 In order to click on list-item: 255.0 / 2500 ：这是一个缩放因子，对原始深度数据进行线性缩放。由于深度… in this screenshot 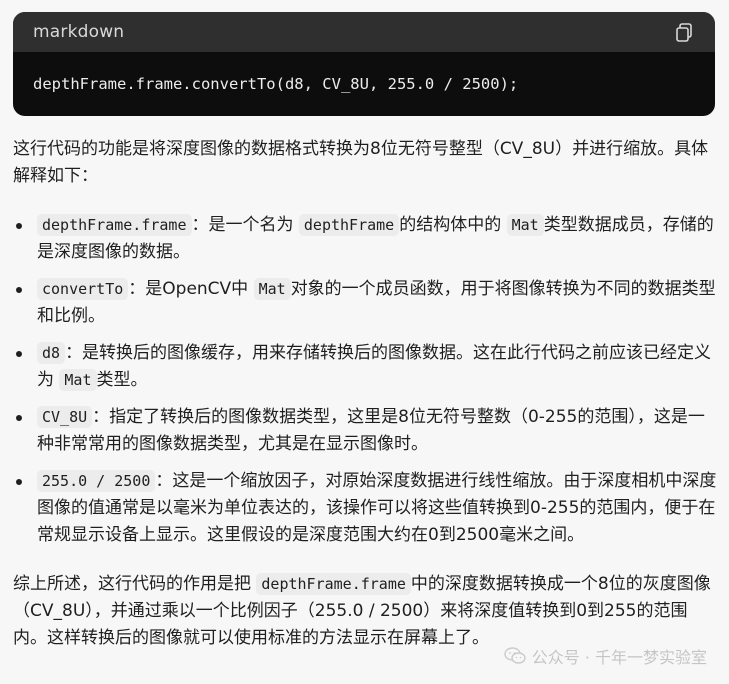, I will do `click(366, 508)`.